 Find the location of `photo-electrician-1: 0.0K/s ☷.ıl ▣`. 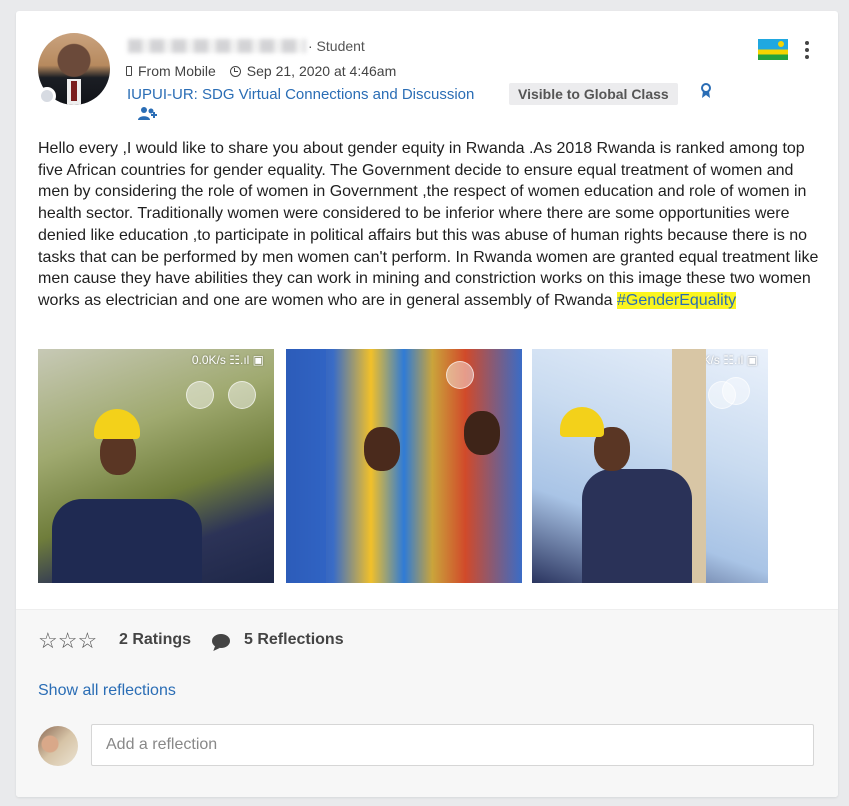

photo-electrician-1: 0.0K/s ☷.ıl ▣ is located at coordinates (156, 466).